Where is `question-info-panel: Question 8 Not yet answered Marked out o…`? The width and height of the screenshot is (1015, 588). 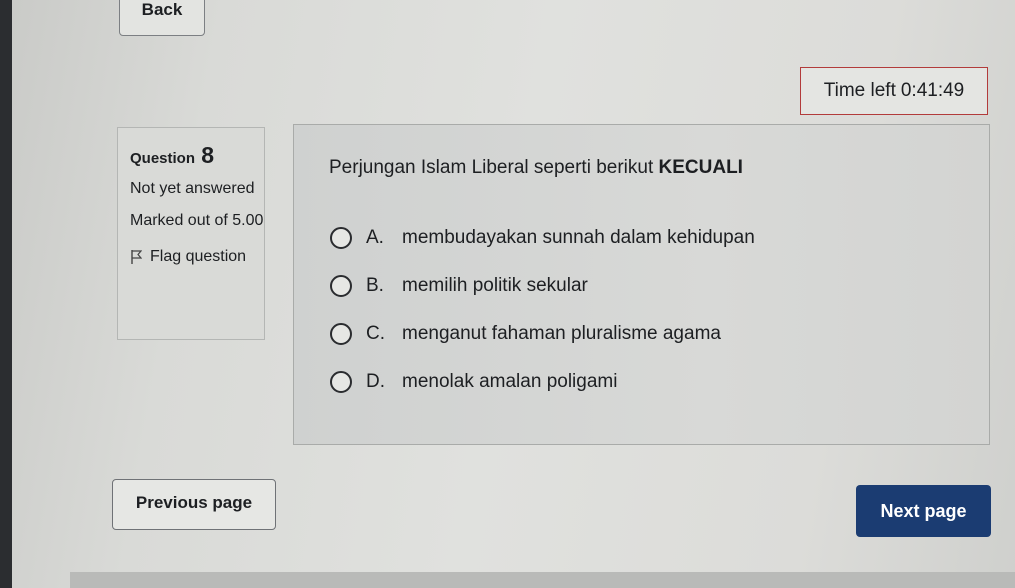
question-info-panel: Question 8 Not yet answered Marked out o… is located at coordinates (191, 233).